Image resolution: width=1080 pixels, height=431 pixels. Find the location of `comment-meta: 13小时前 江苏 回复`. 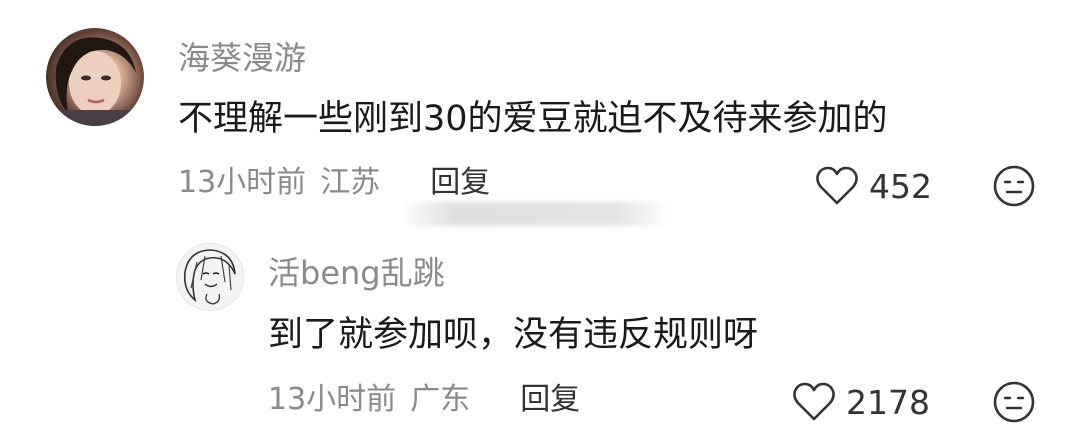

comment-meta: 13小时前 江苏 回复 is located at coordinates (334, 183).